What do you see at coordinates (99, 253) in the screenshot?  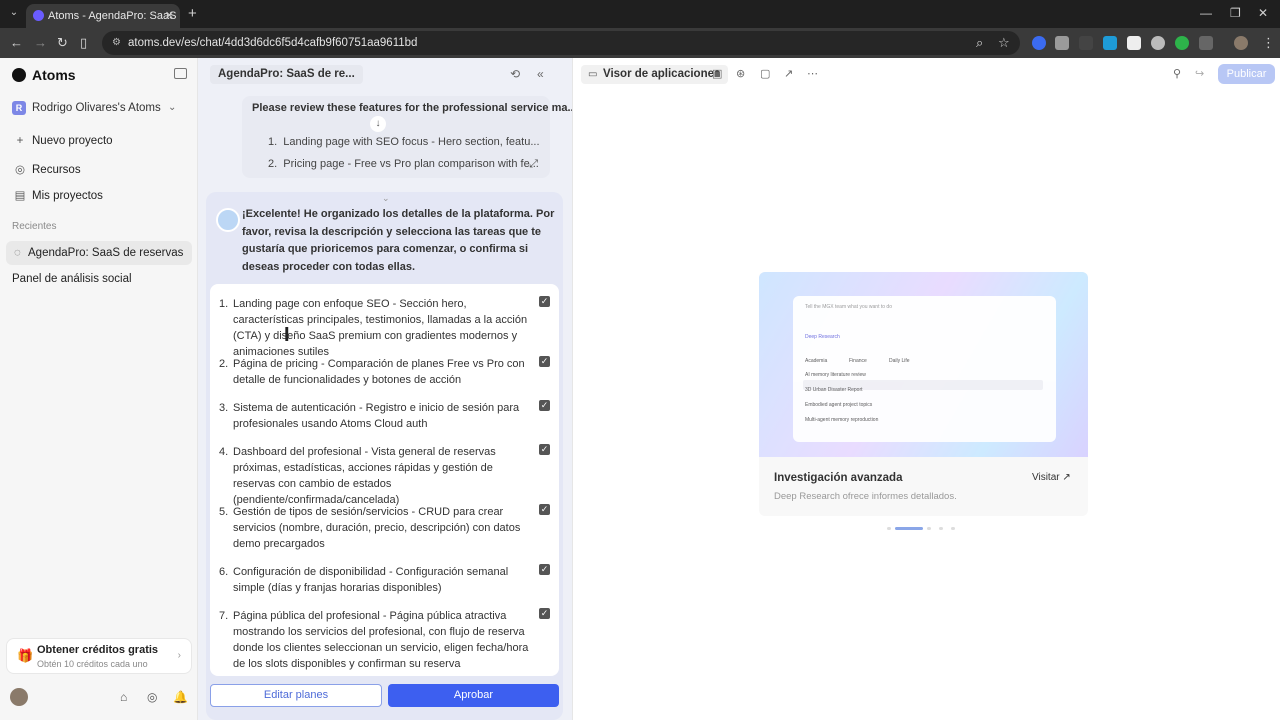 I see `recent-project-active: ◌ AgendaPro: SaaS de reservas` at bounding box center [99, 253].